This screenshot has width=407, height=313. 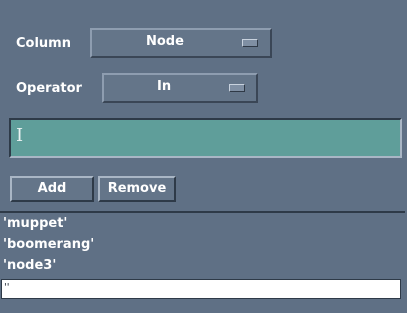 What do you see at coordinates (137, 189) in the screenshot?
I see `remove-button: Remove` at bounding box center [137, 189].